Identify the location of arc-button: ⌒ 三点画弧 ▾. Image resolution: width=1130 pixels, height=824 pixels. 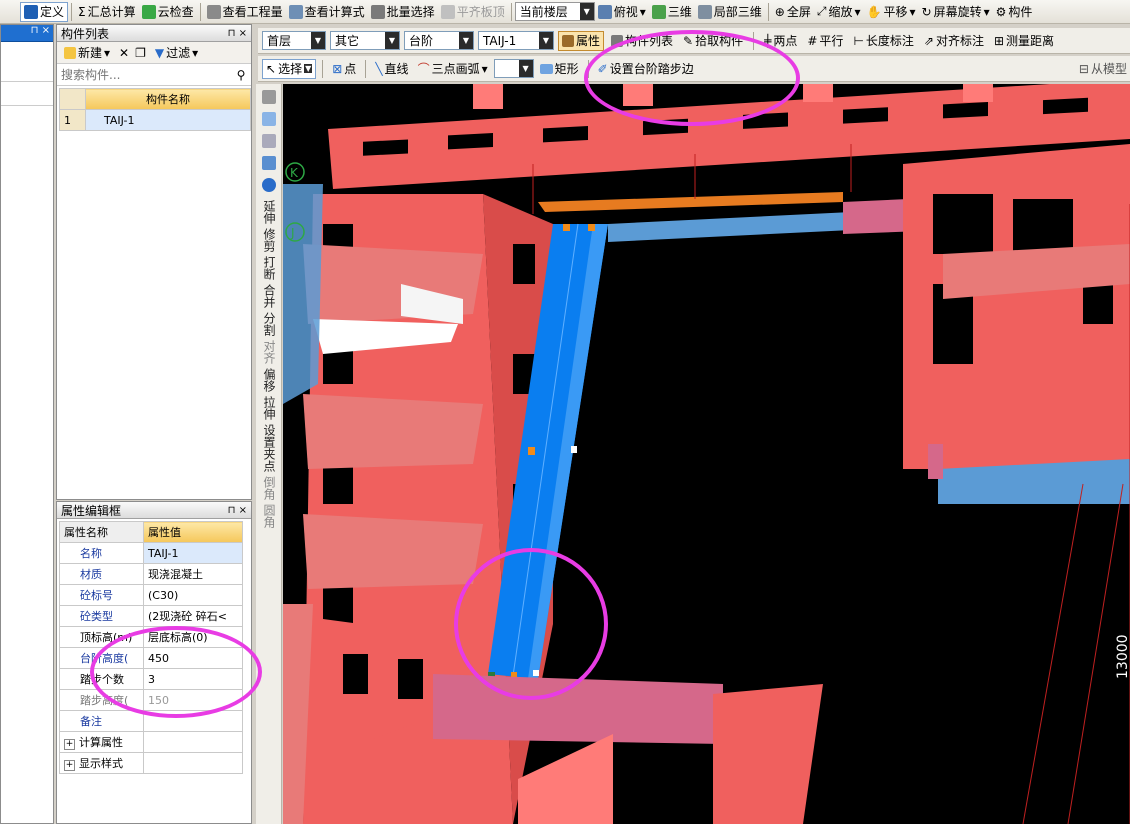
(453, 69).